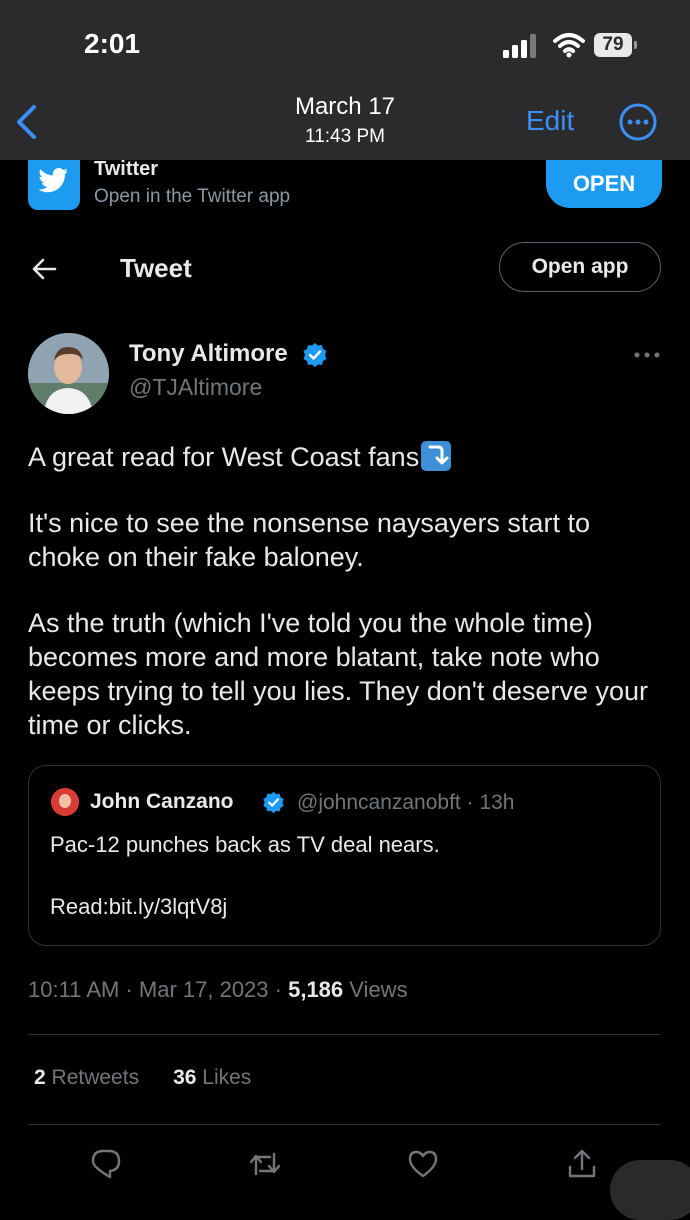  I want to click on tweet-stats: 2 Retweets 36 Likes, so click(142, 1078).